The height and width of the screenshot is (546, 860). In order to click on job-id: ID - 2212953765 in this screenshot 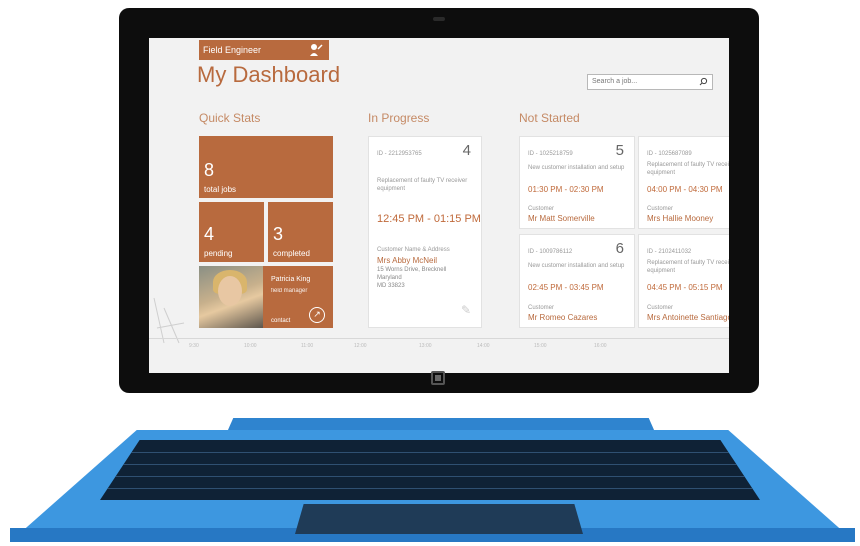, I will do `click(399, 154)`.